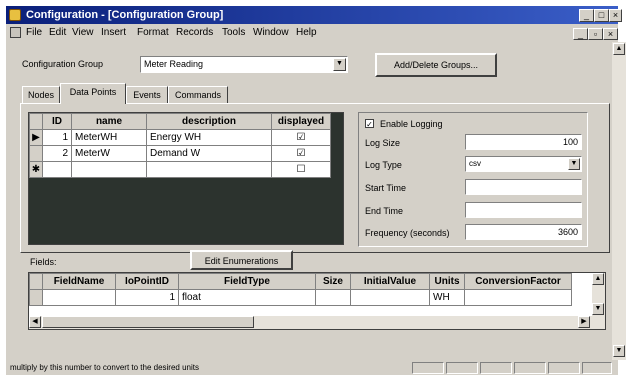 The image size is (636, 379). I want to click on menu-tools: Tools, so click(233, 32).